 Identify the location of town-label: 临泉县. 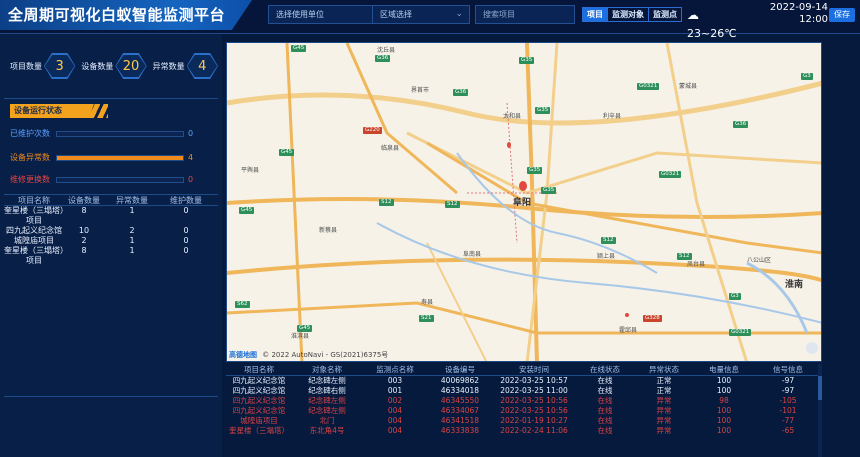
(390, 148).